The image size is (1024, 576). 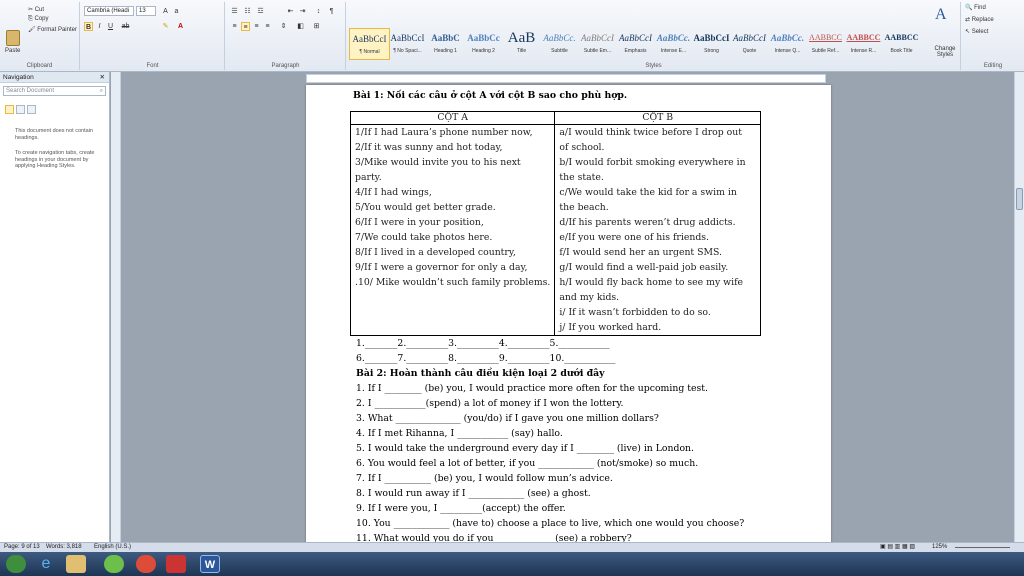 What do you see at coordinates (46, 564) in the screenshot?
I see `internet-explorer-icon: e` at bounding box center [46, 564].